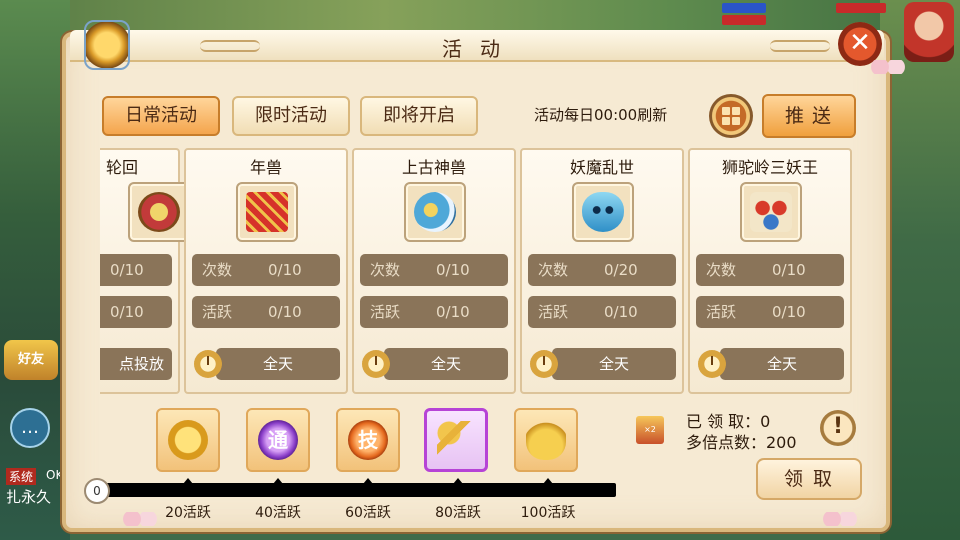 The width and height of the screenshot is (960, 540). I want to click on reward-40: 通, so click(278, 440).